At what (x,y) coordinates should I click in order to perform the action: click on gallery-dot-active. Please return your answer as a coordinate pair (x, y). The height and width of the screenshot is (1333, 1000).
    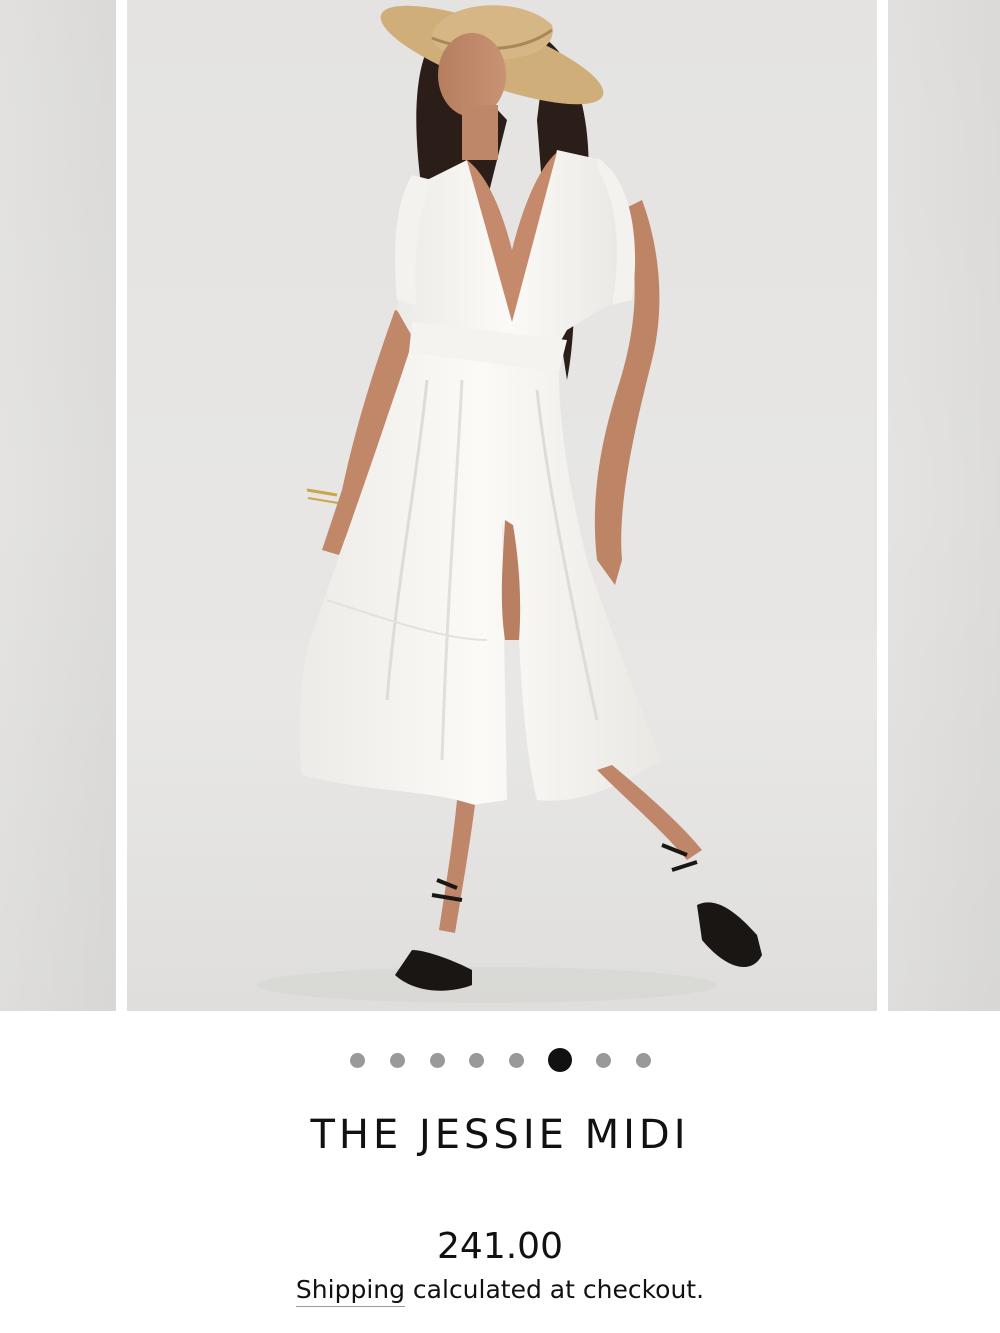
    Looking at the image, I should click on (560, 1060).